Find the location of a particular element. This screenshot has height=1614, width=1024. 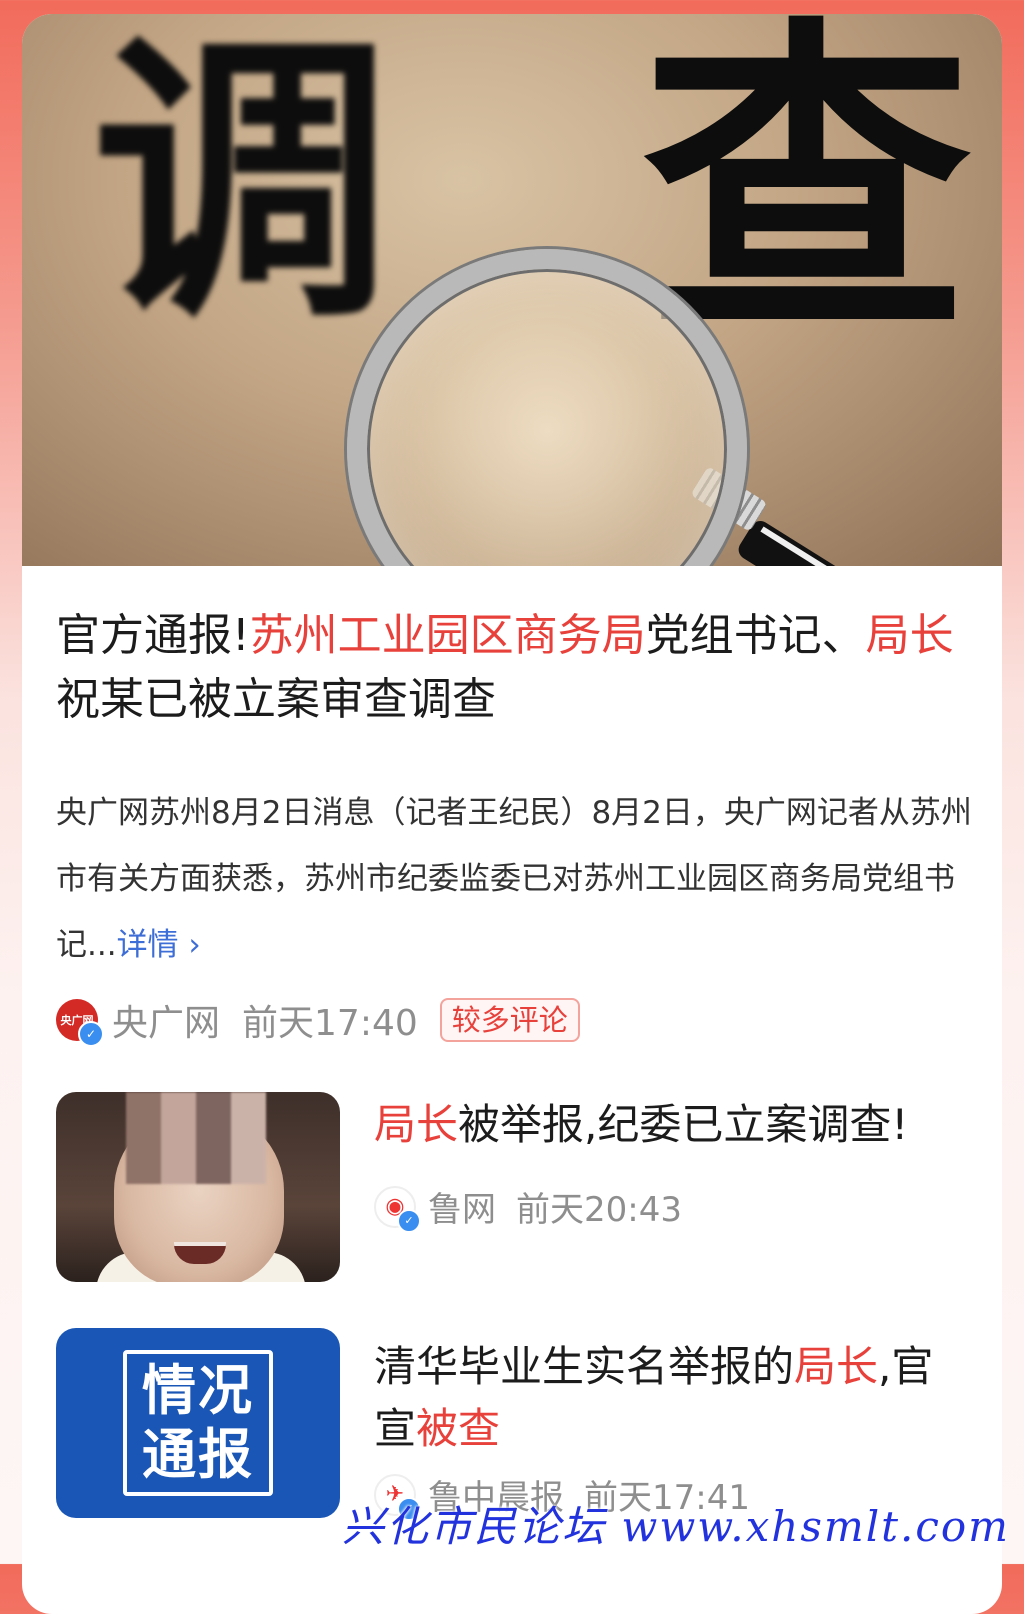

article-meta: 央广网 ✓ 央广网 前天17:40 较多评论 is located at coordinates (318, 1020).